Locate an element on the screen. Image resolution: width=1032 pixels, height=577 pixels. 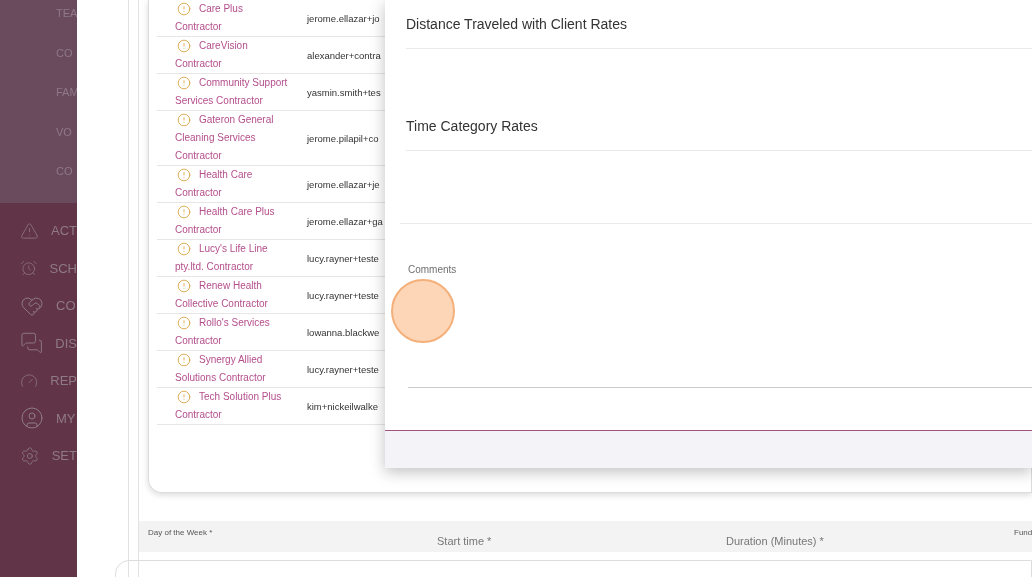
contractor-email: jerome.ellazar+je is located at coordinates (343, 184).